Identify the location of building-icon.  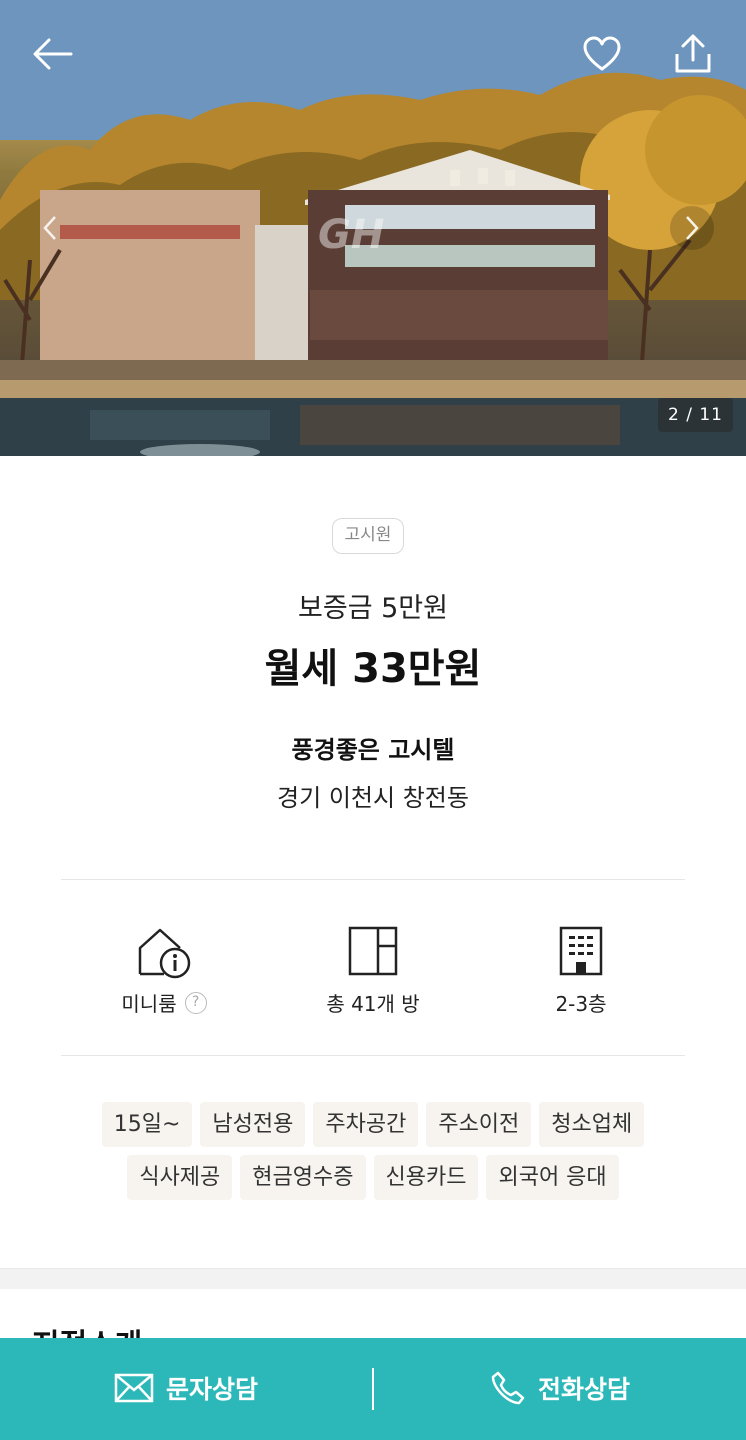
(581, 951).